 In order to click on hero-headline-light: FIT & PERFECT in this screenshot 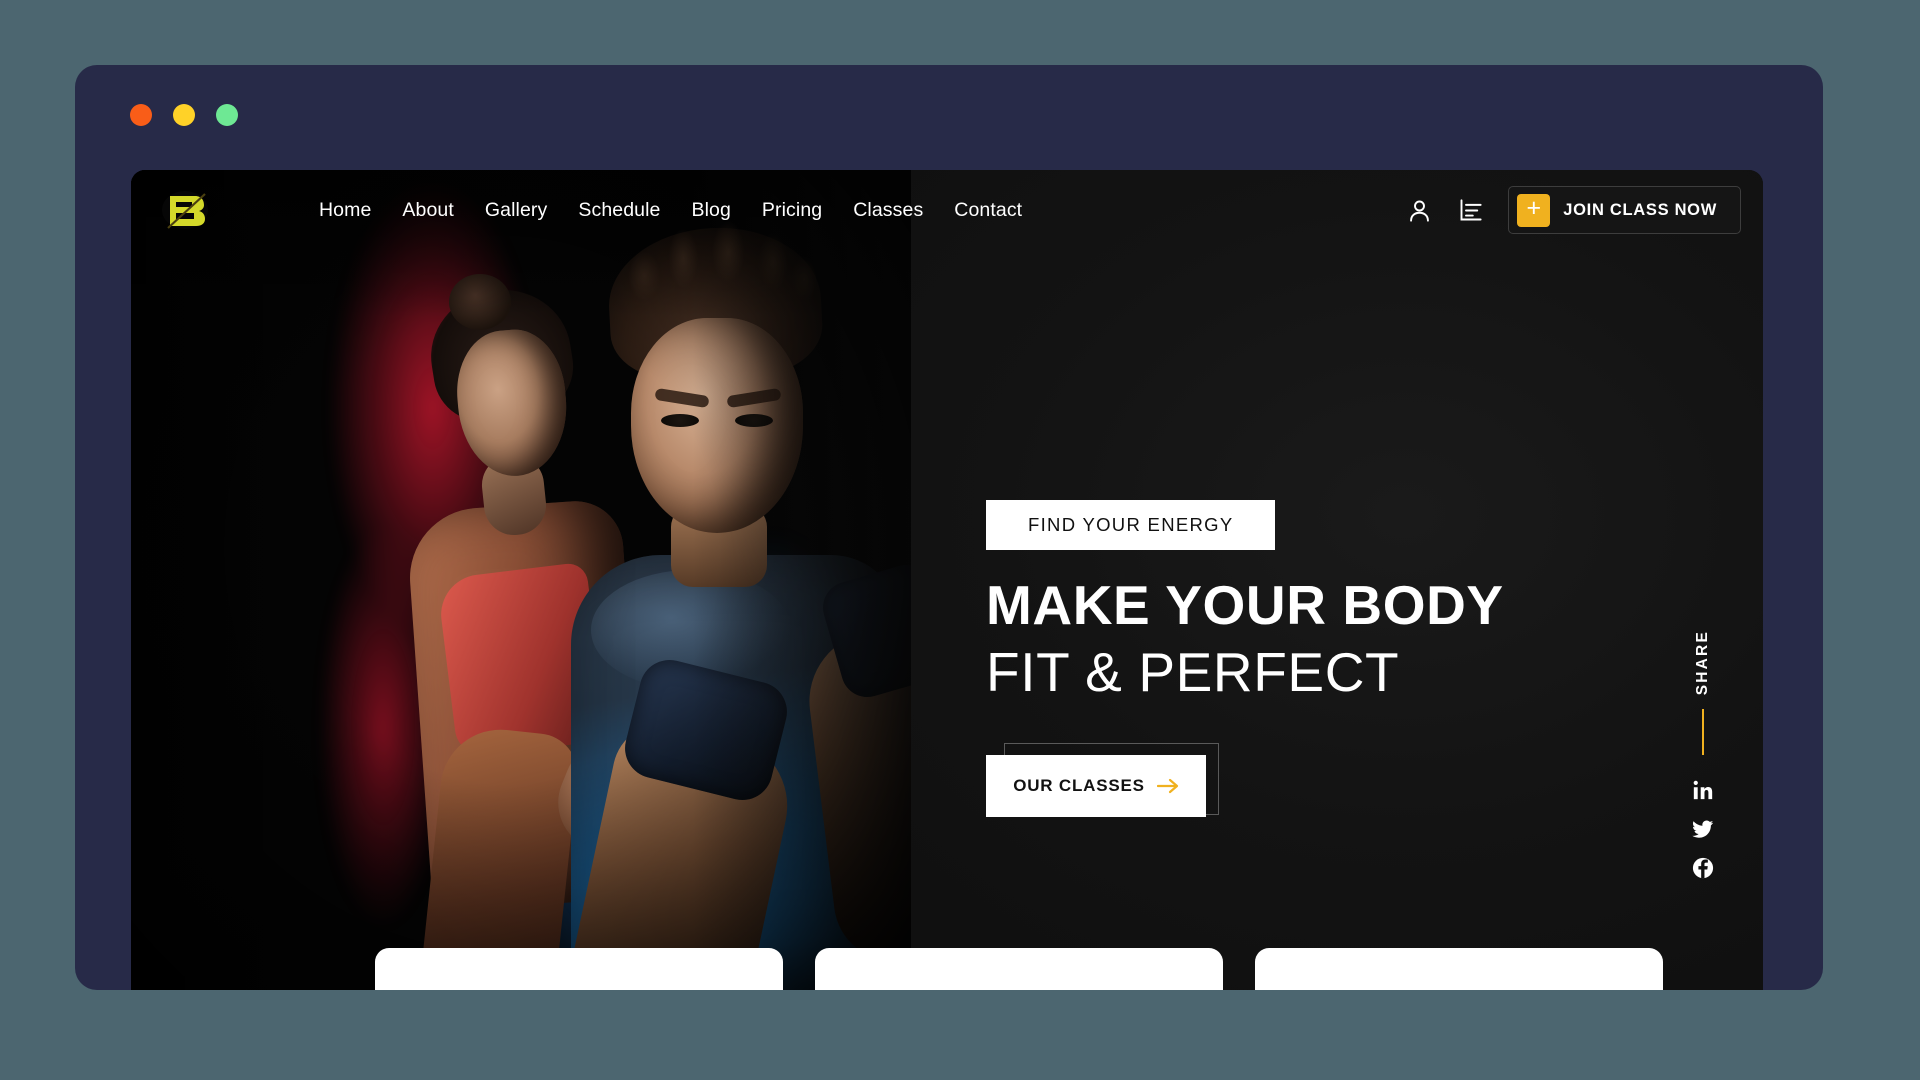, I will do `click(1193, 672)`.